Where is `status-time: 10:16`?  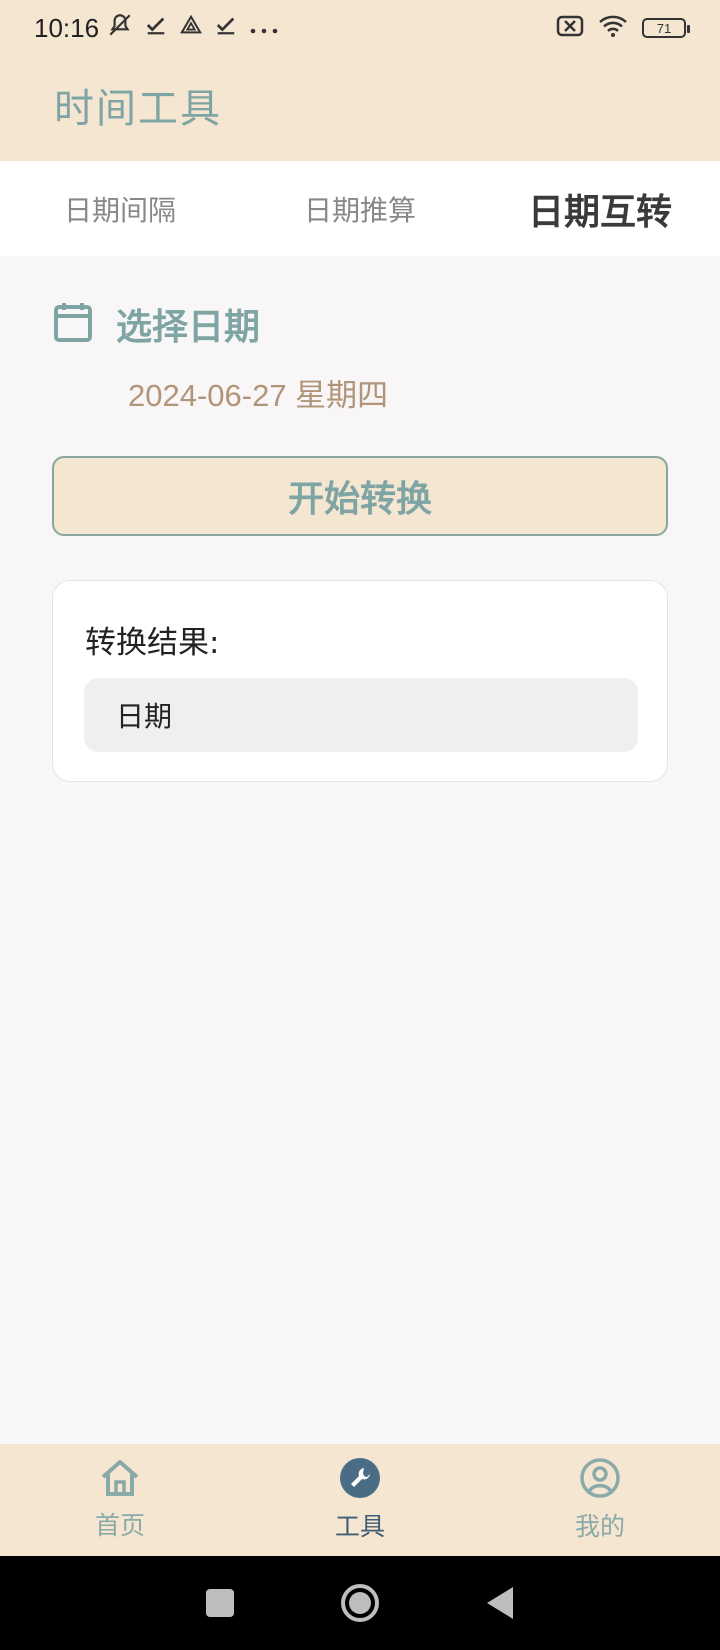
status-time: 10:16 is located at coordinates (67, 27).